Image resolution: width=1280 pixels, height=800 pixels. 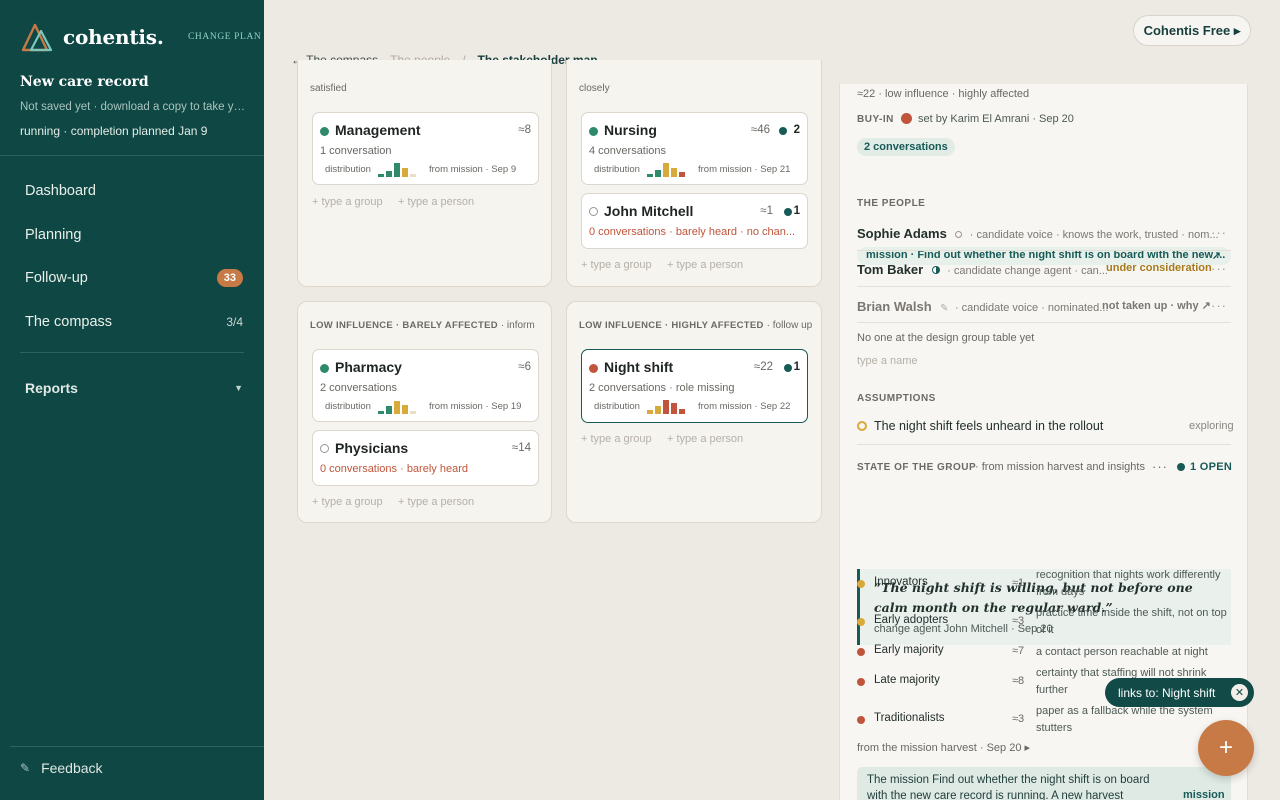 I want to click on assumption-status: exploring, so click(x=1211, y=426).